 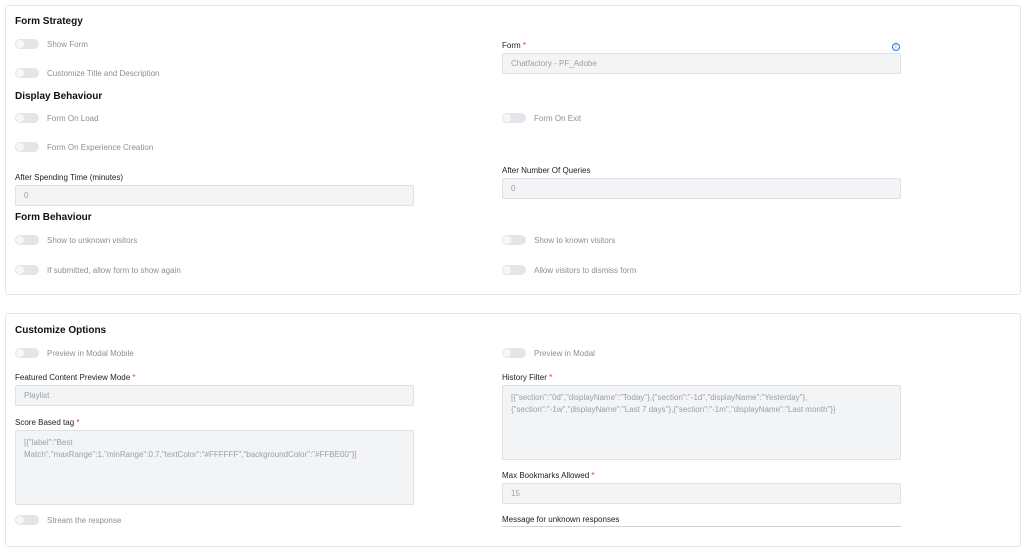 What do you see at coordinates (514, 118) in the screenshot?
I see `form-on-exit-toggle` at bounding box center [514, 118].